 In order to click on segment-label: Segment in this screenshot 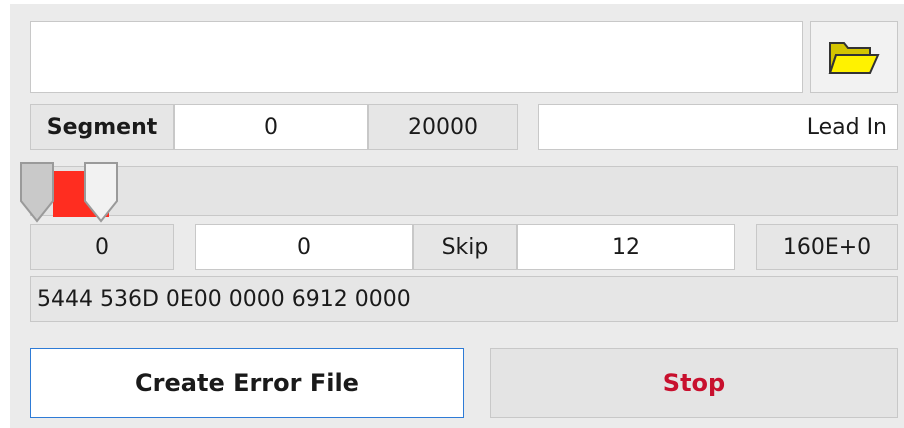, I will do `click(102, 127)`.